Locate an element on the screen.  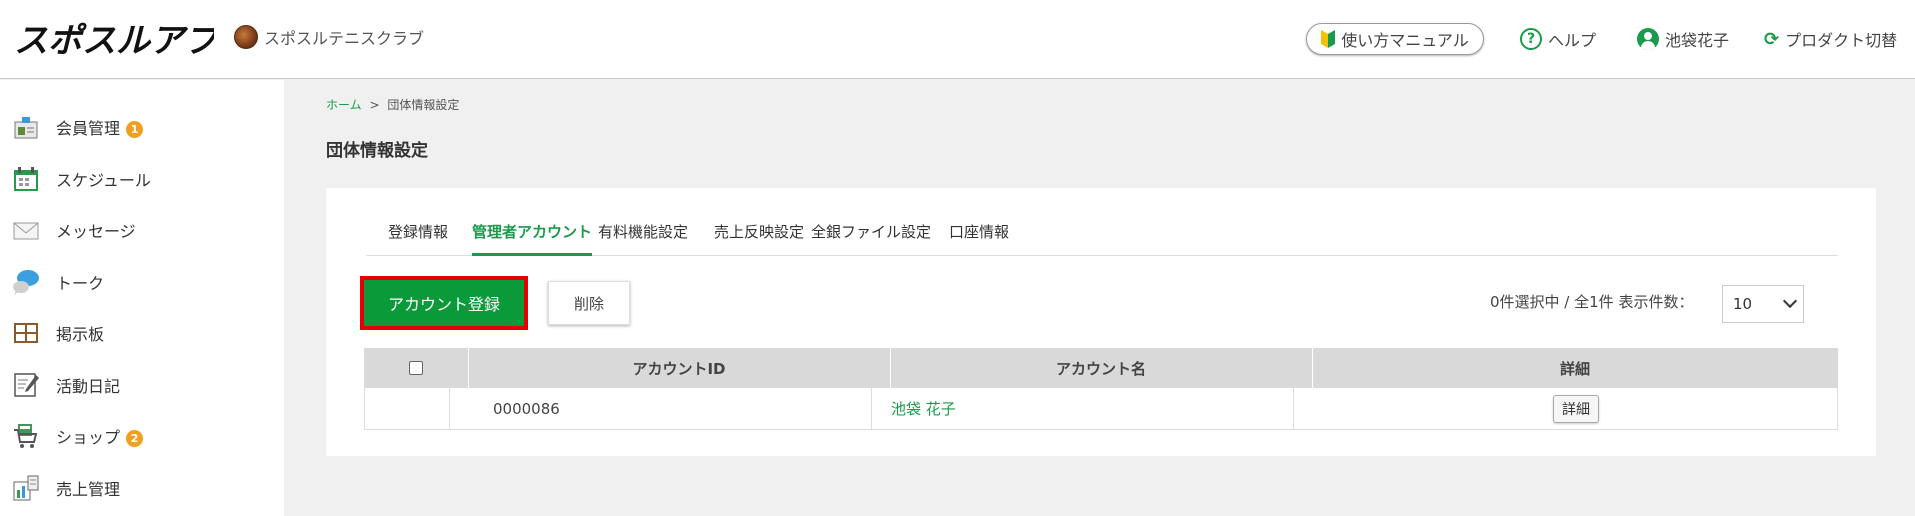
club-emblem-icon is located at coordinates (246, 37).